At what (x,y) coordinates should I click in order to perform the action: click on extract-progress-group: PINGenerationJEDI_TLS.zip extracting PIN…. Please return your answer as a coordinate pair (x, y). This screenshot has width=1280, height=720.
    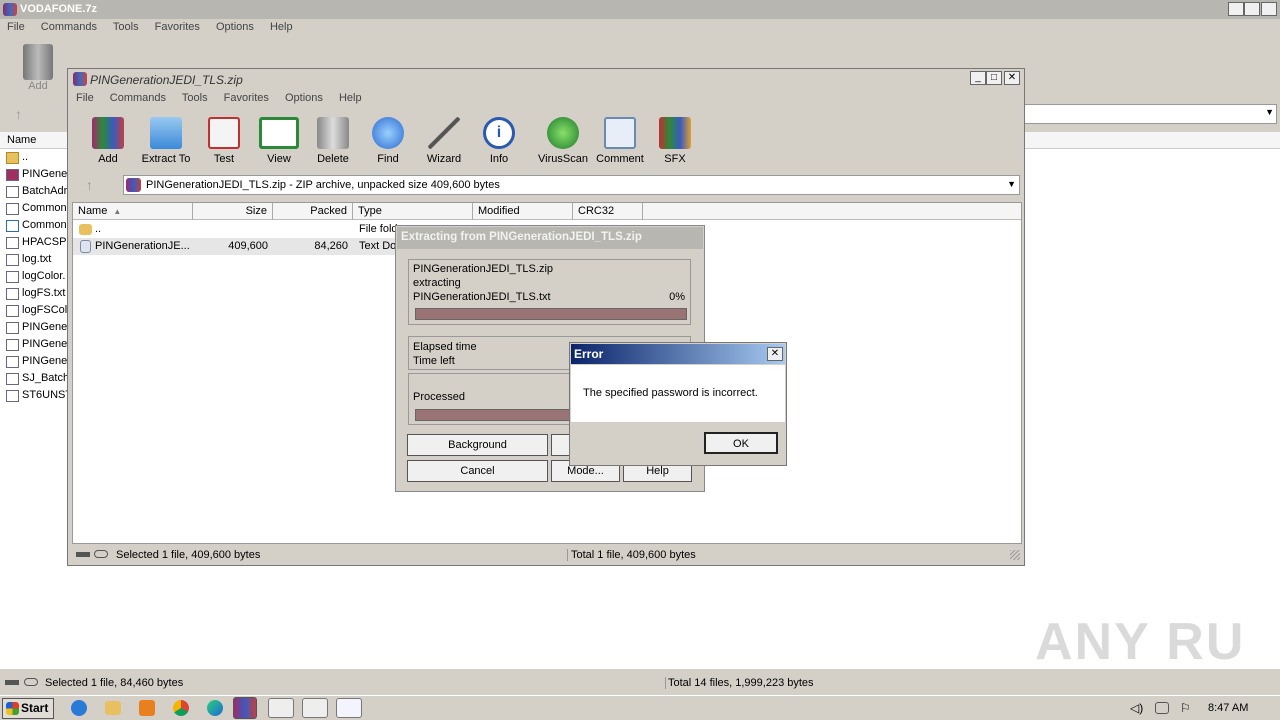
    Looking at the image, I should click on (549, 292).